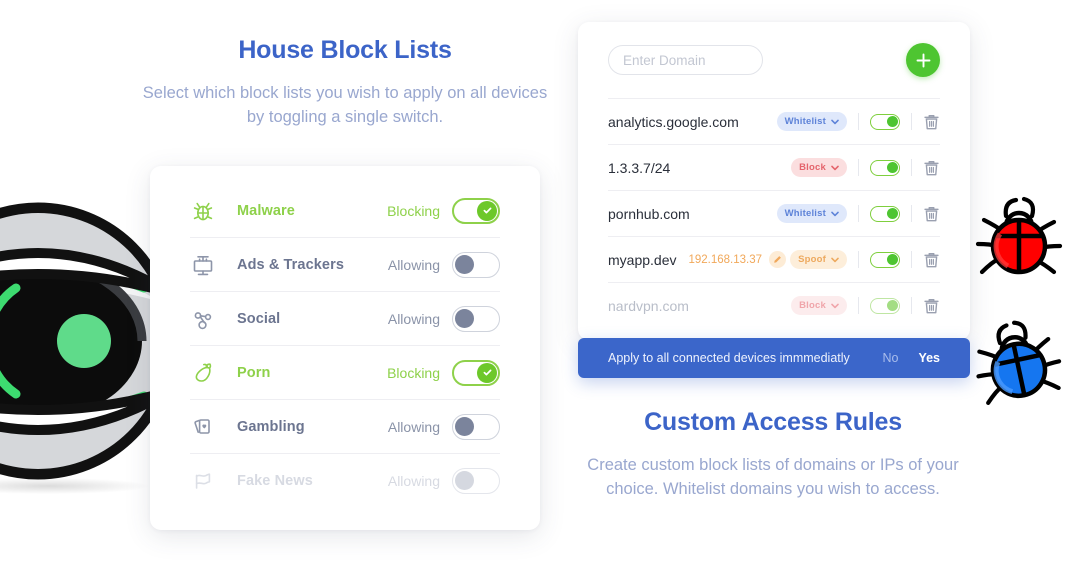 The height and width of the screenshot is (561, 1086). Describe the element at coordinates (929, 358) in the screenshot. I see `apply-yes-button: Yes` at that location.